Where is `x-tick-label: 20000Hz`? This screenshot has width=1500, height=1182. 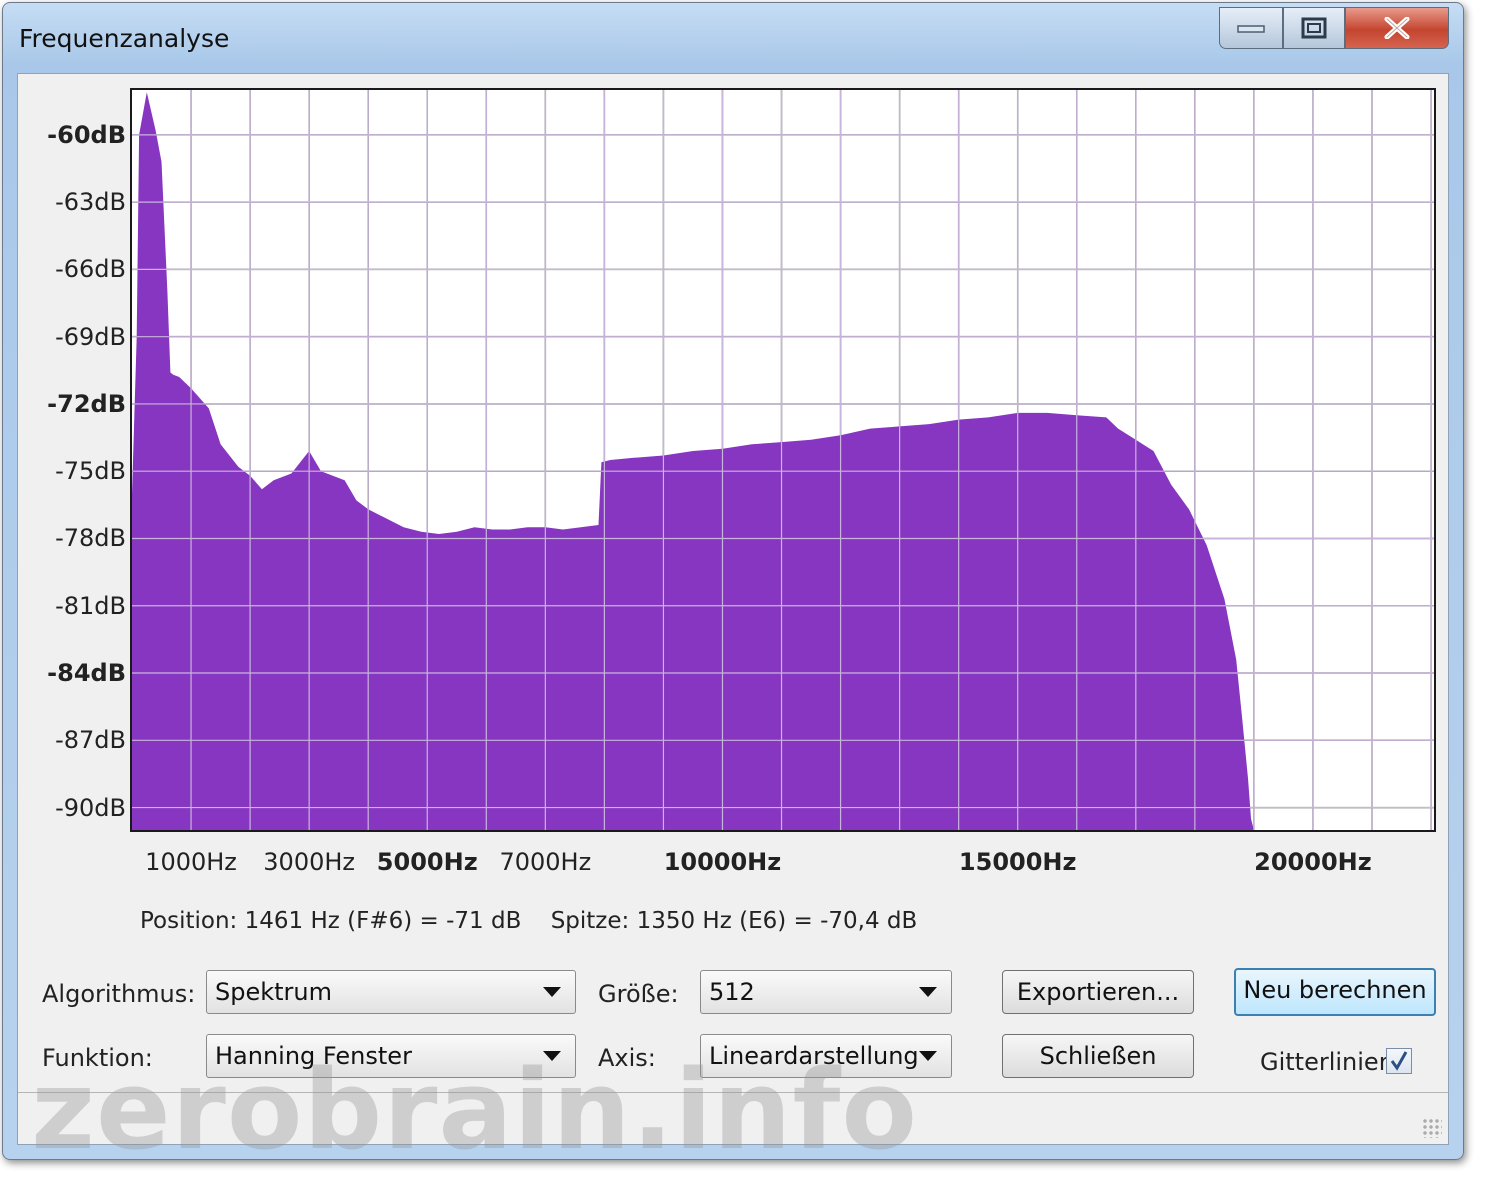
x-tick-label: 20000Hz is located at coordinates (1313, 862).